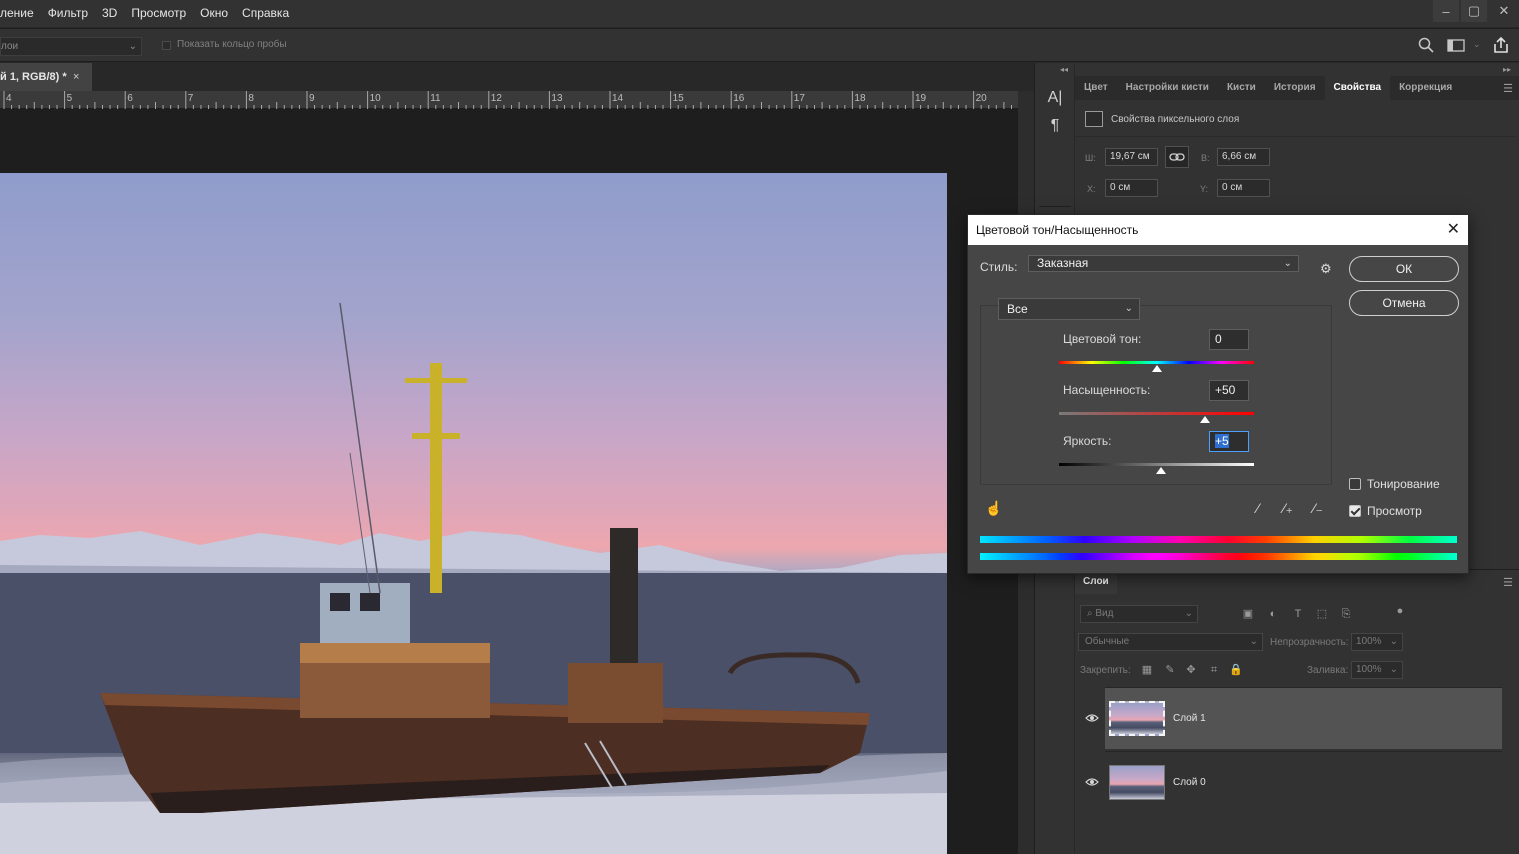  What do you see at coordinates (1243, 157) in the screenshot?
I see `height-field: 6,66 см` at bounding box center [1243, 157].